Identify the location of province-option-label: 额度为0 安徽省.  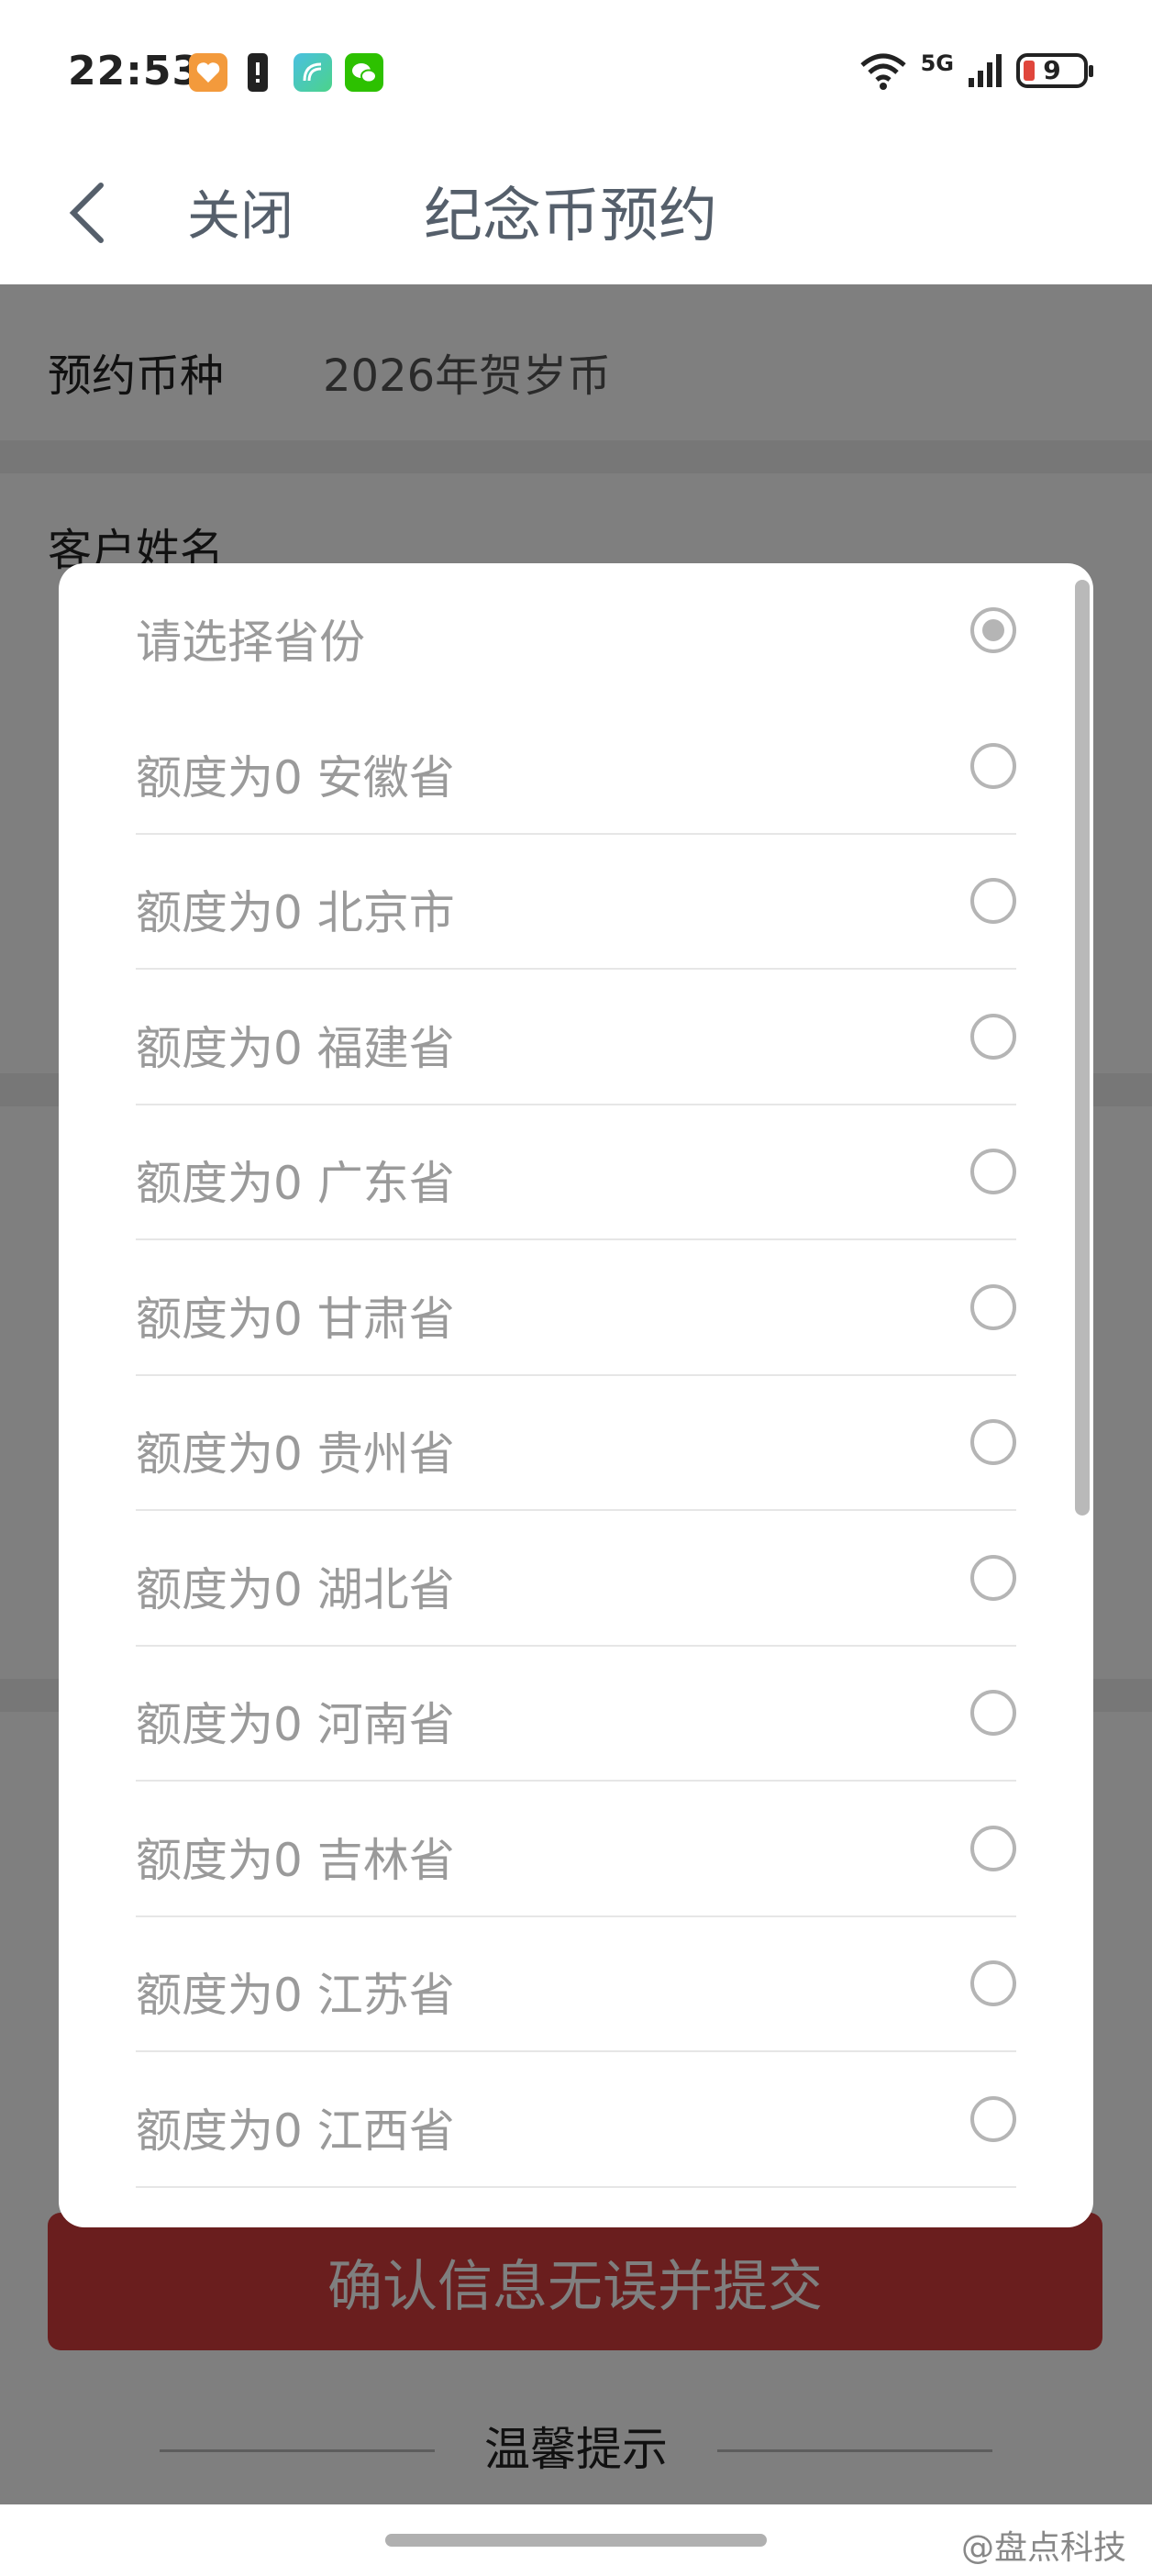
(295, 777).